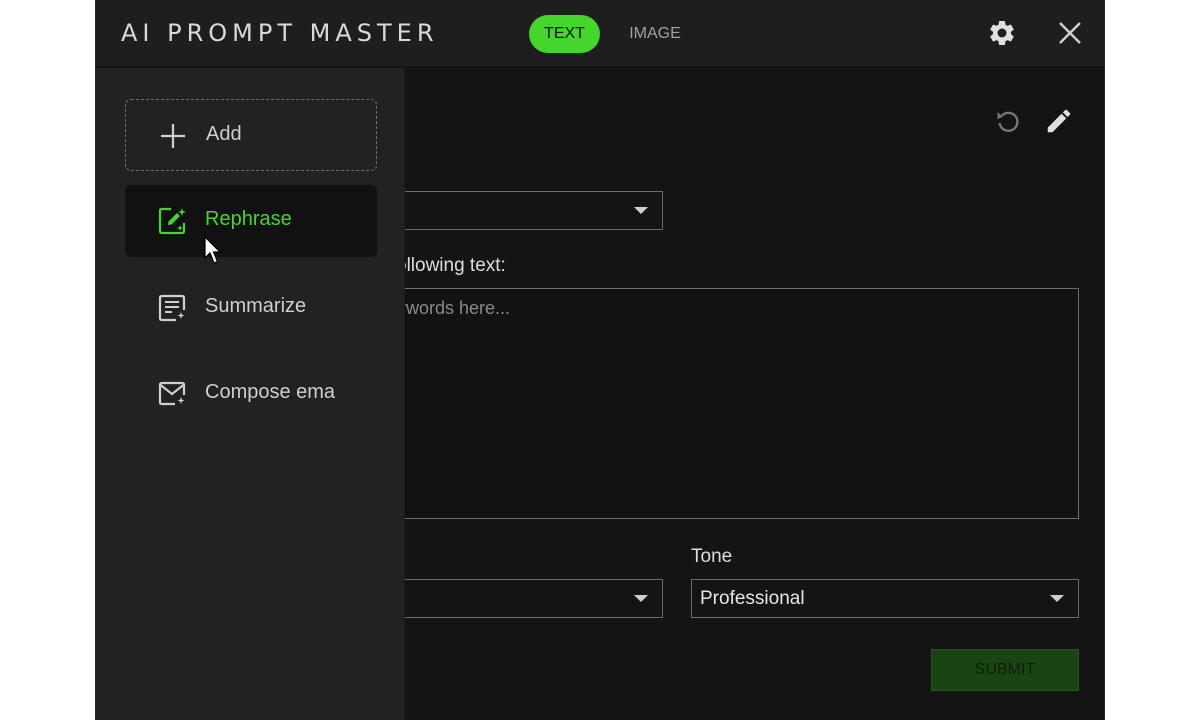 The image size is (1200, 720). What do you see at coordinates (172, 394) in the screenshot?
I see `mail-sparkle-icon` at bounding box center [172, 394].